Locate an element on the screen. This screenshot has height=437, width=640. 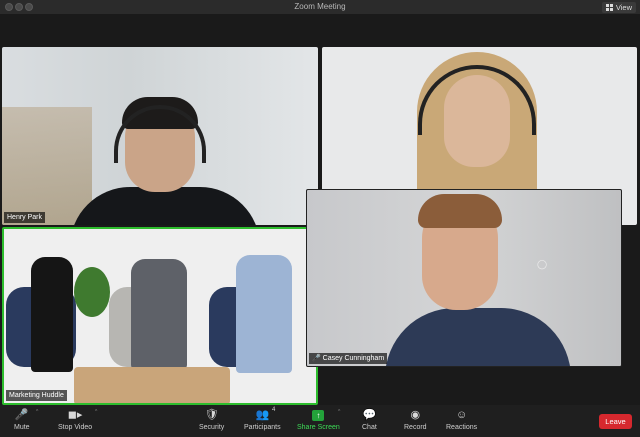
people-icon: 👥 is located at coordinates (262, 415).